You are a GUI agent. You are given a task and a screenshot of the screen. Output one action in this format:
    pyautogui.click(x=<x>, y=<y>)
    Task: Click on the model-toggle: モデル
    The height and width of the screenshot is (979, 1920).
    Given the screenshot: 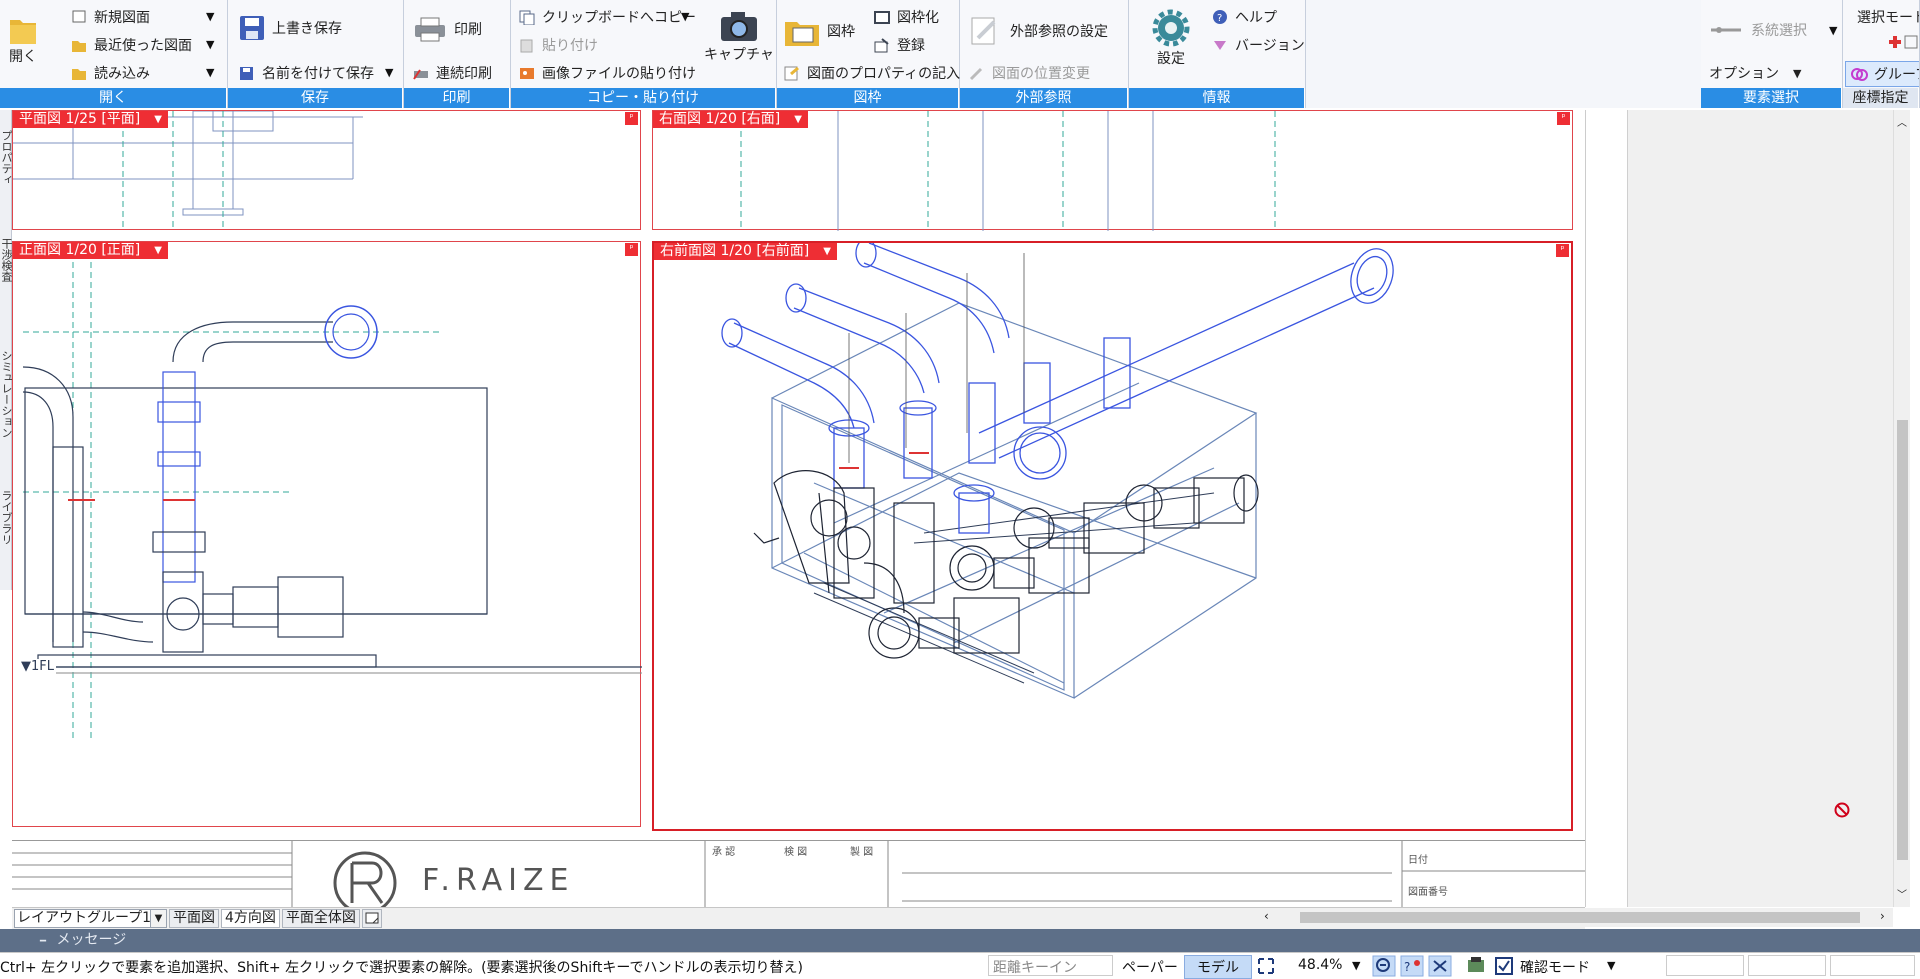 What is the action you would take?
    pyautogui.click(x=1218, y=967)
    